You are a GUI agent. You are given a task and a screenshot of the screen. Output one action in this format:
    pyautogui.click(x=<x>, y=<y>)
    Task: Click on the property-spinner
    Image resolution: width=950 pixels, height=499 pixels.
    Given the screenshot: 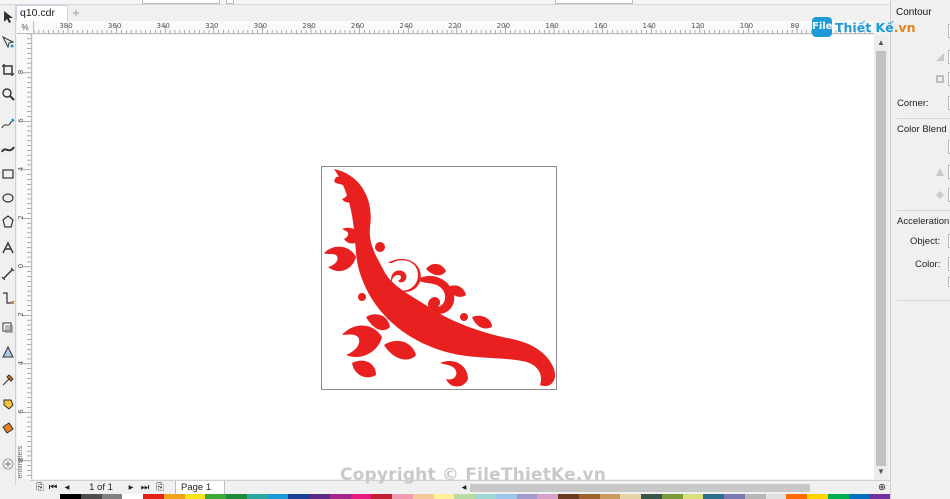 What is the action you would take?
    pyautogui.click(x=230, y=2)
    